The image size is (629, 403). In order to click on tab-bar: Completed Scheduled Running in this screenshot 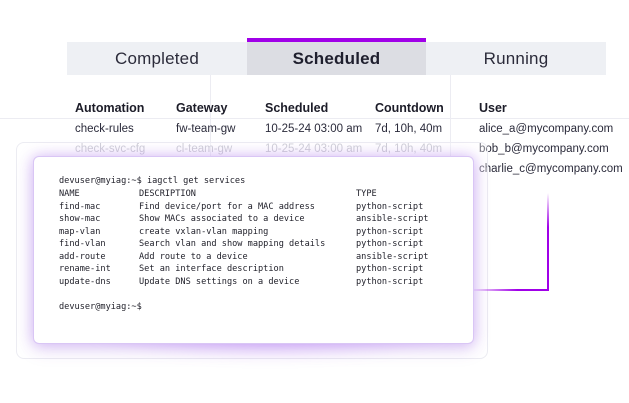, I will do `click(336, 56)`.